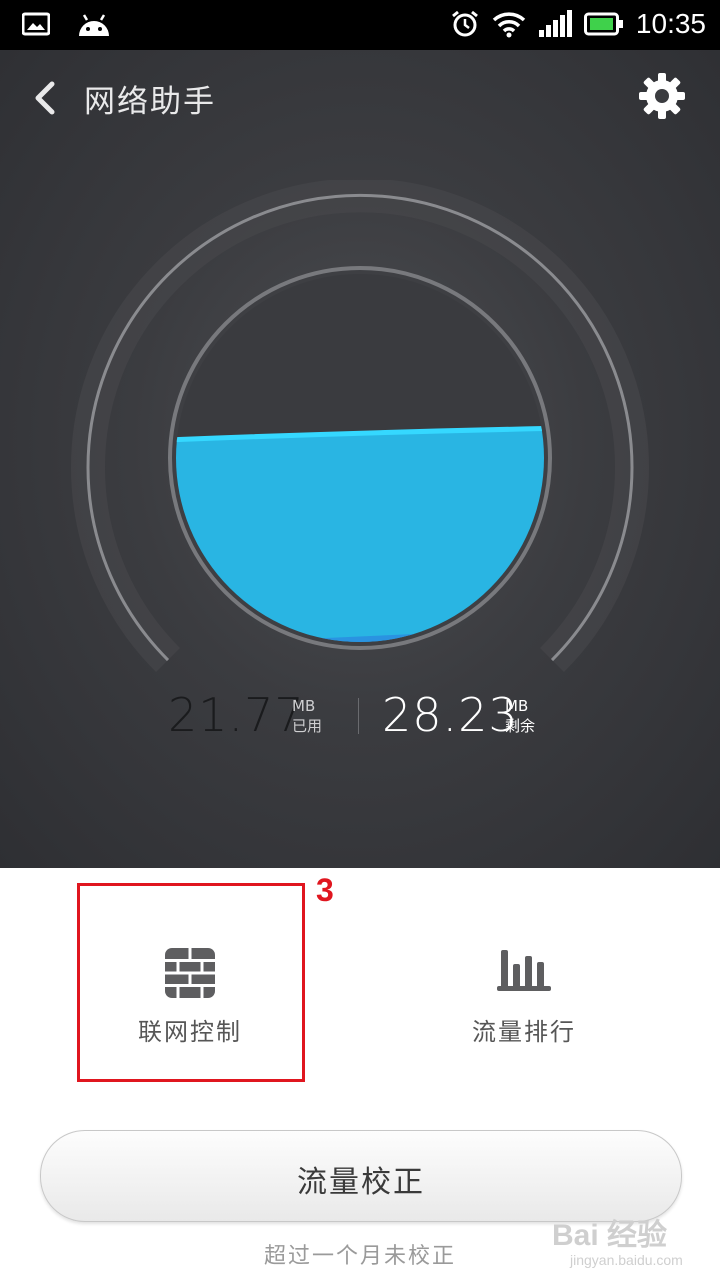 The image size is (720, 1280). What do you see at coordinates (36, 24) in the screenshot?
I see `gallery-notification-icon` at bounding box center [36, 24].